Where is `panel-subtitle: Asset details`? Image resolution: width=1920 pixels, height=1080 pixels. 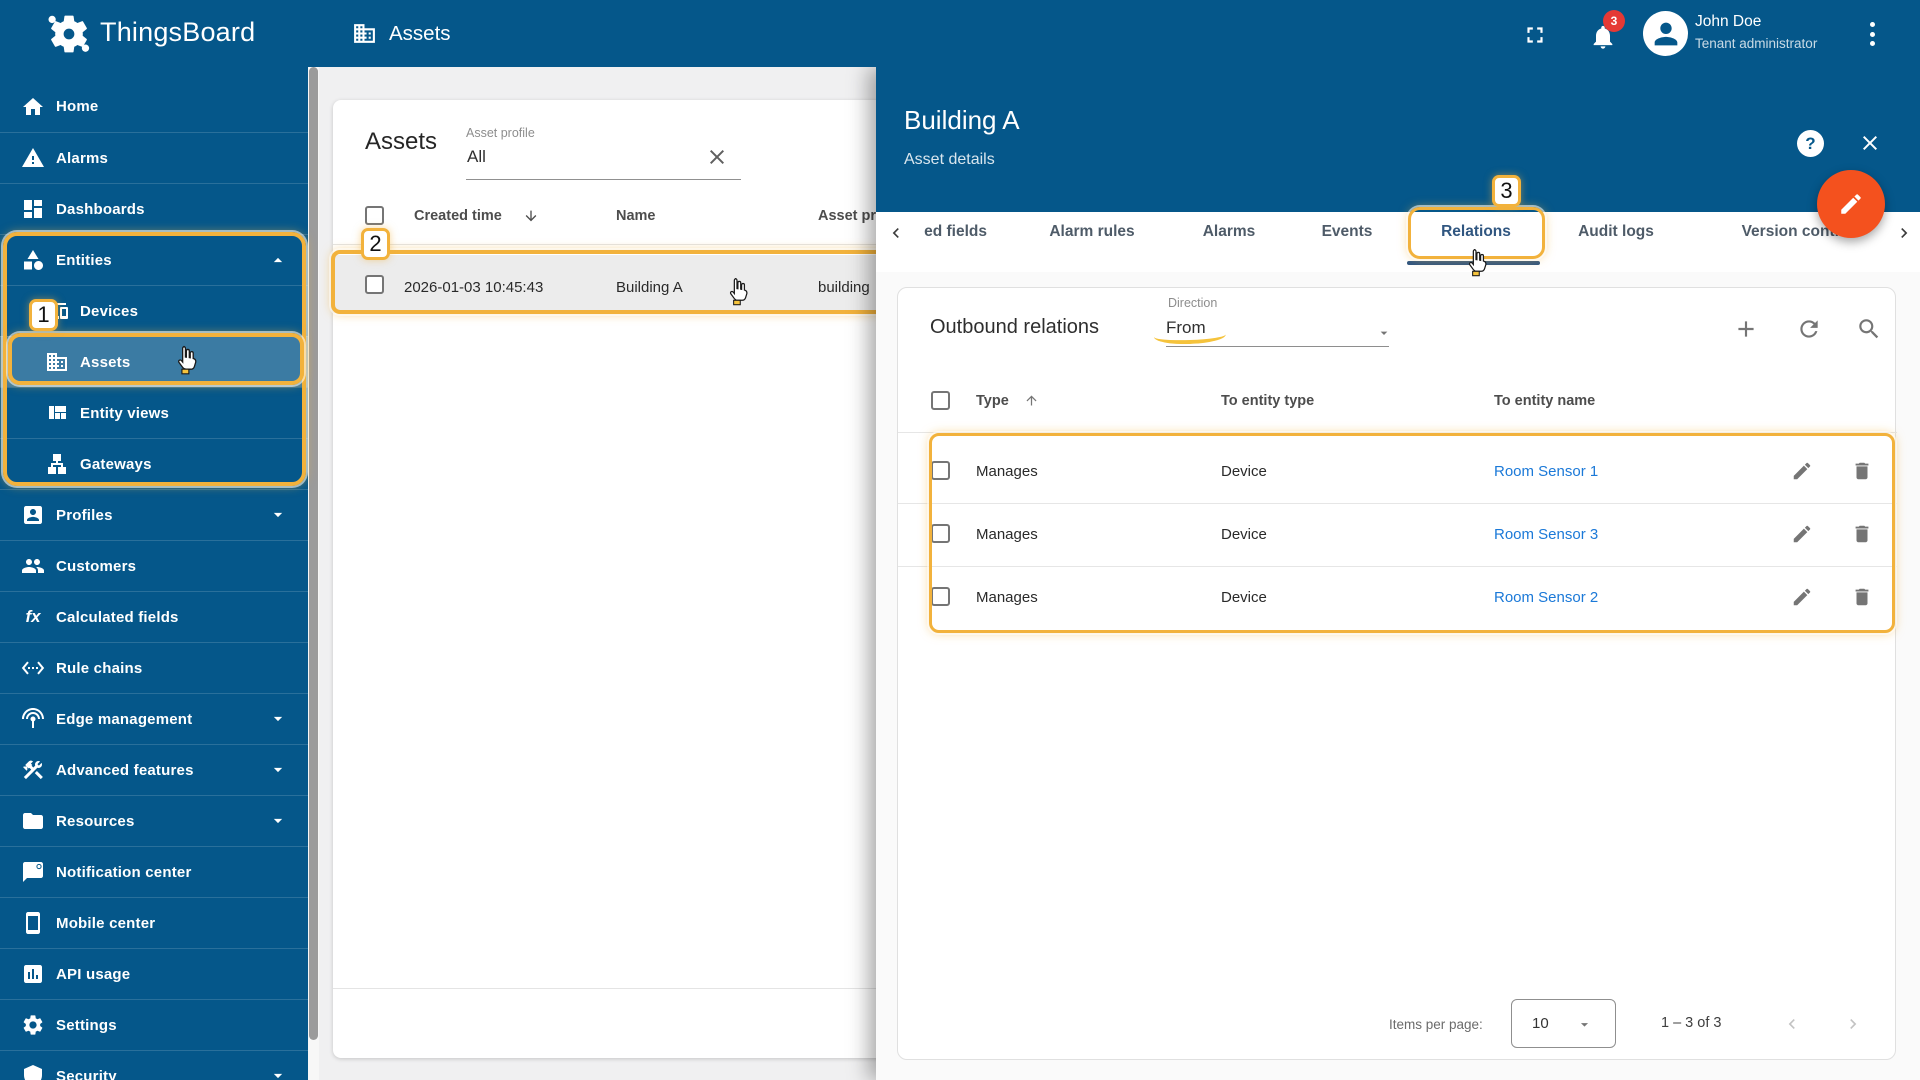 panel-subtitle: Asset details is located at coordinates (949, 159).